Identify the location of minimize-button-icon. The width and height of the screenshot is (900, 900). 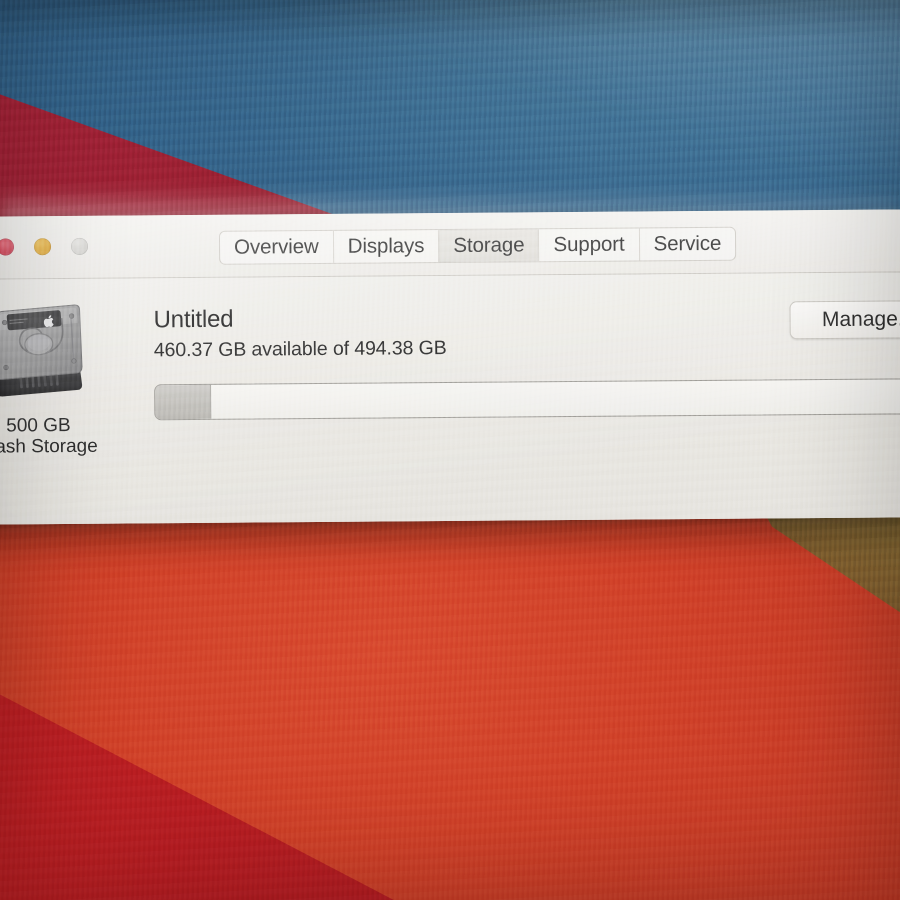
(42, 247).